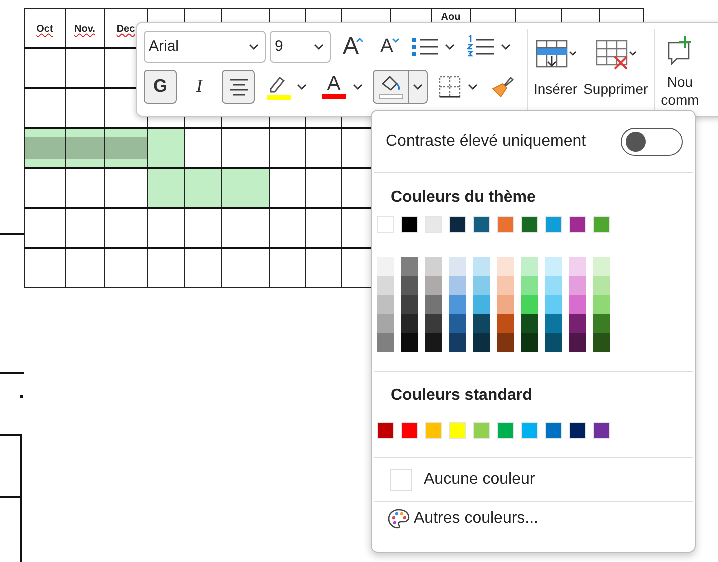 Image resolution: width=718 pixels, height=562 pixels. What do you see at coordinates (450, 86) in the screenshot?
I see `borders-icon` at bounding box center [450, 86].